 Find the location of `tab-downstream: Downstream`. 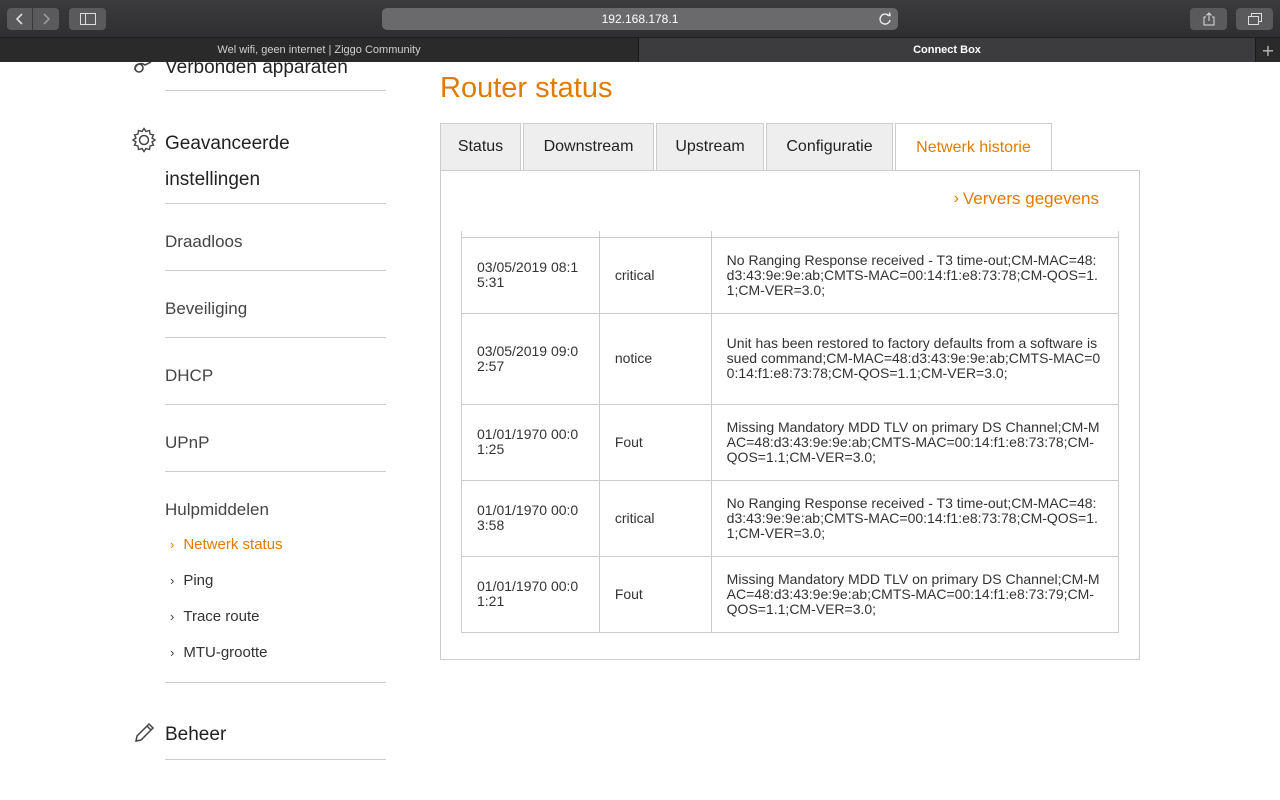

tab-downstream: Downstream is located at coordinates (588, 147).